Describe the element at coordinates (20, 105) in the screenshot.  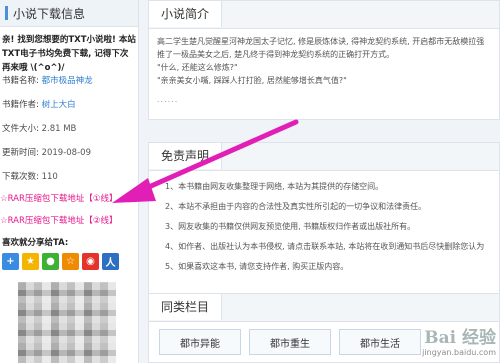
I see `info-label: 书籍作者:` at that location.